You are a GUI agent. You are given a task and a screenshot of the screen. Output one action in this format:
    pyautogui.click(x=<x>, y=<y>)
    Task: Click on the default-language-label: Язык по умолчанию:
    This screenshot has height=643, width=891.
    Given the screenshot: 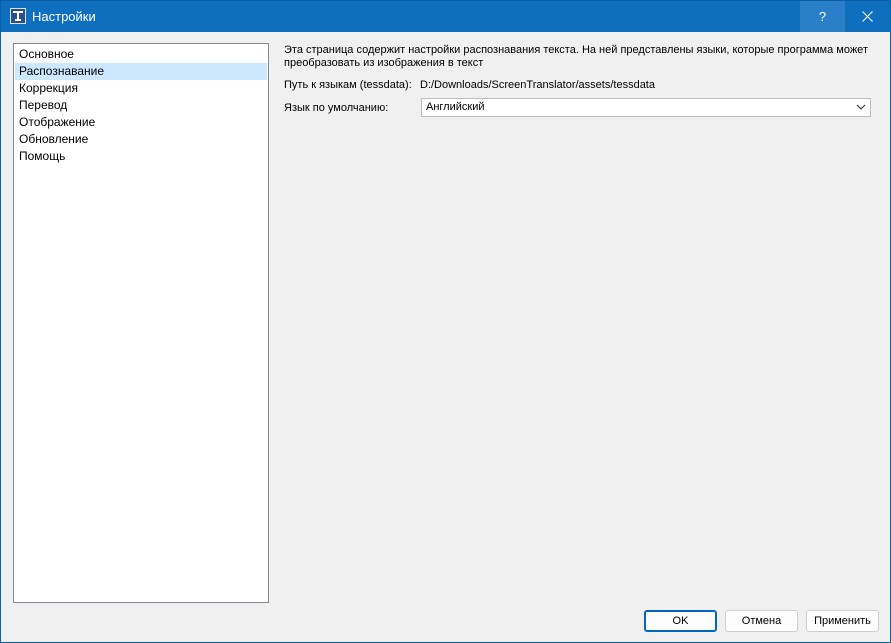 What is the action you would take?
    pyautogui.click(x=336, y=108)
    